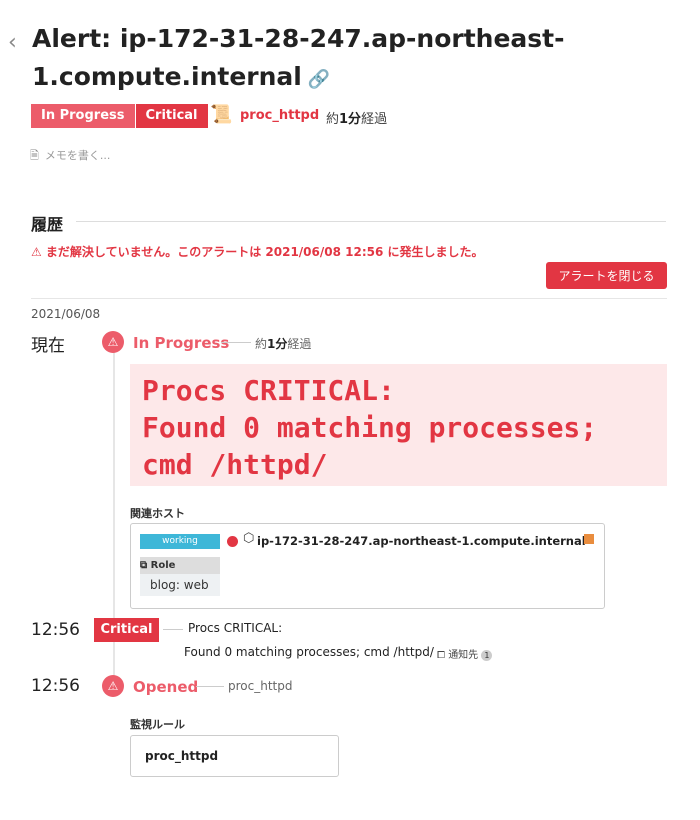  Describe the element at coordinates (66, 314) in the screenshot. I see `timeline-date: 2021/06/08` at that location.